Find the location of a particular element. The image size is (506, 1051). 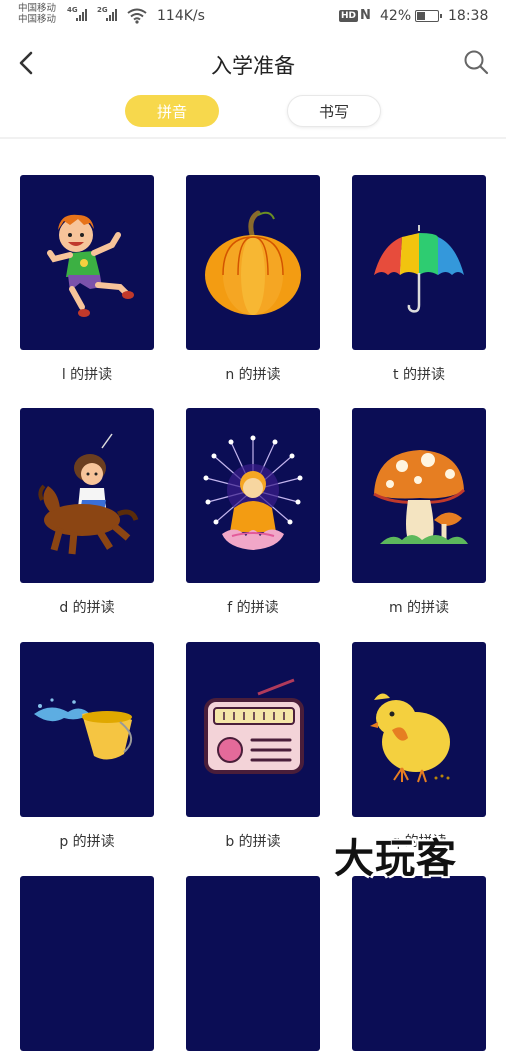

radio-image is located at coordinates (253, 729).